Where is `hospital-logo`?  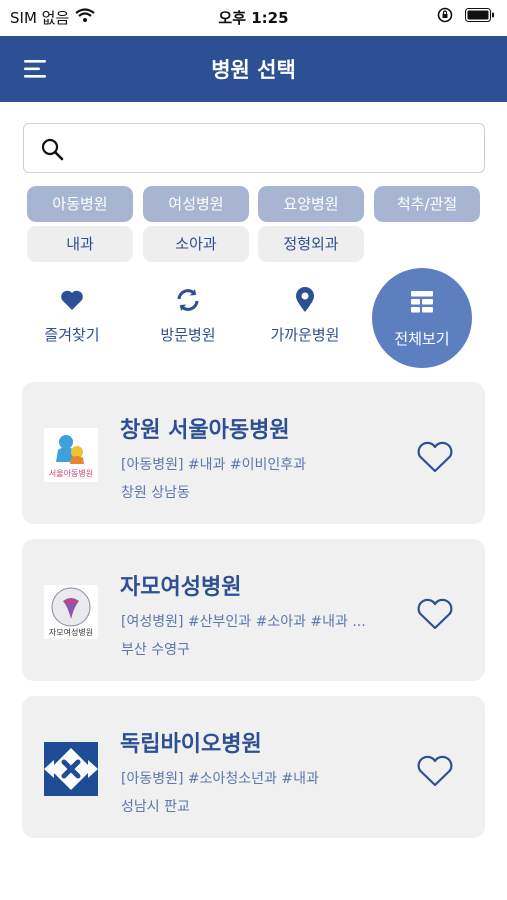 hospital-logo is located at coordinates (71, 769).